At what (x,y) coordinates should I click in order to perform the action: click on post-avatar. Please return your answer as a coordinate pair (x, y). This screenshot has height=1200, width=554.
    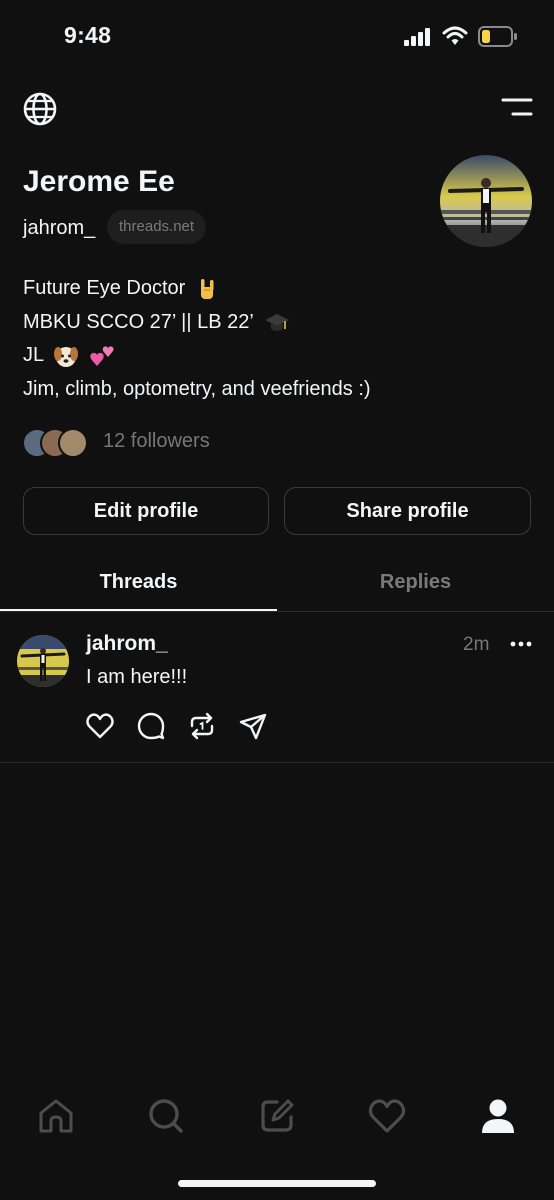
    Looking at the image, I should click on (43, 661).